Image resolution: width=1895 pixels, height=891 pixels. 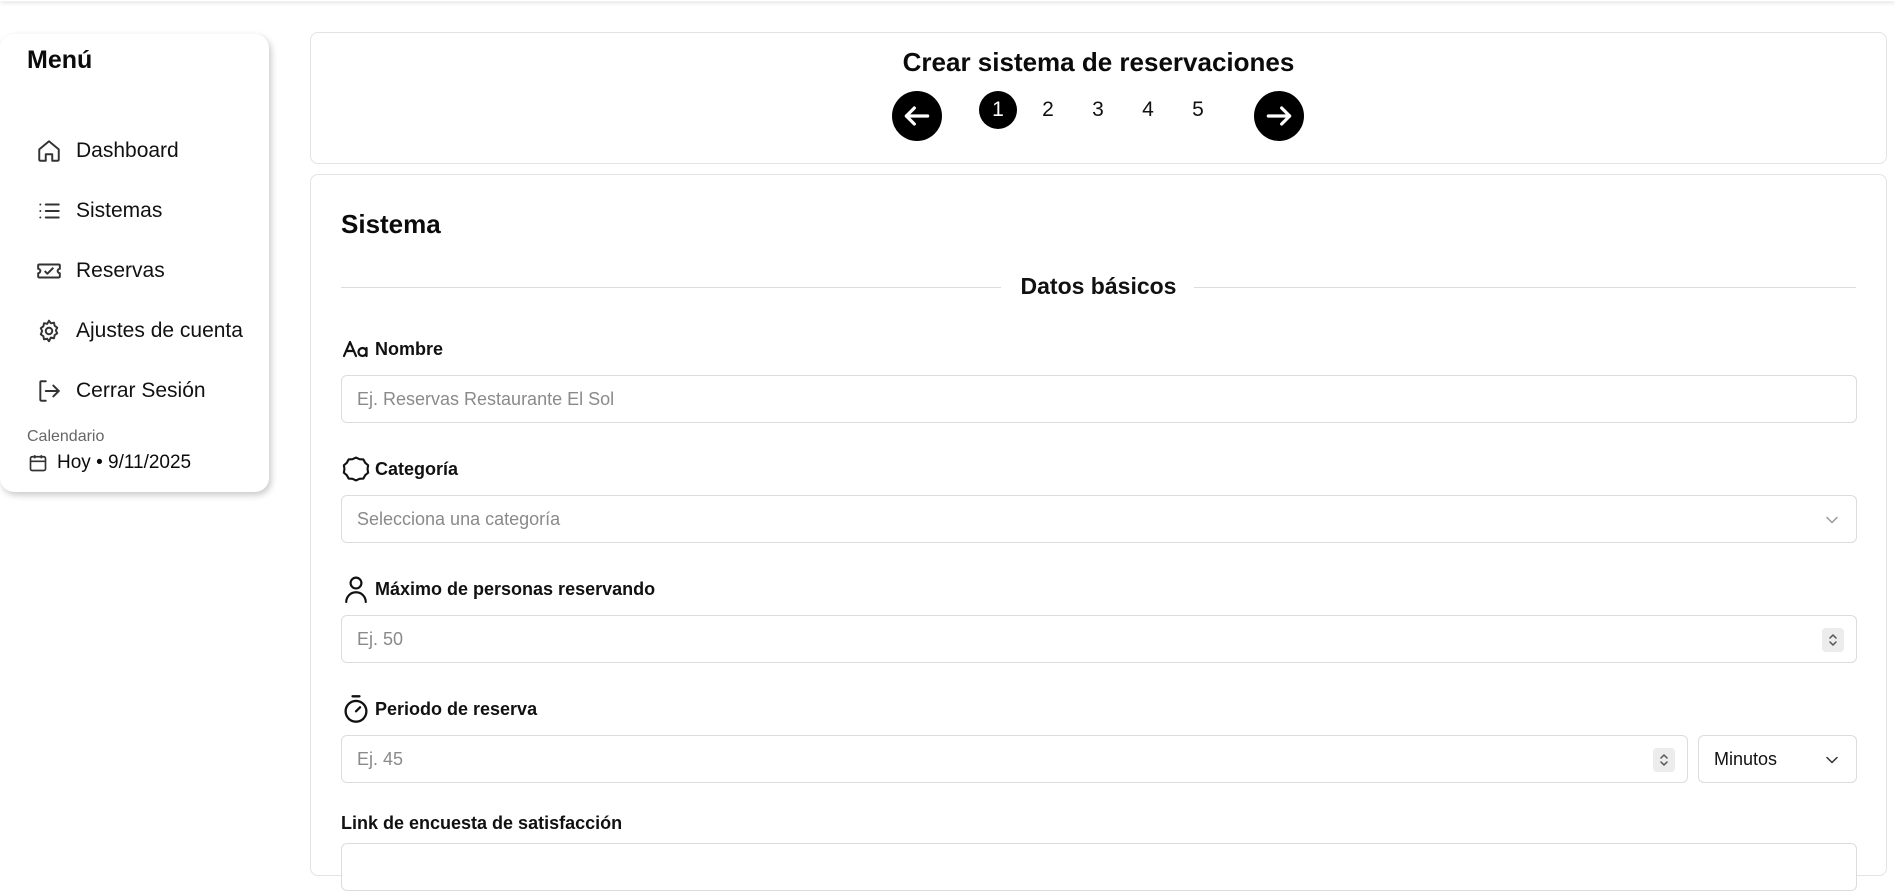 I want to click on periodo-label: Periodo de reserva, so click(x=439, y=709).